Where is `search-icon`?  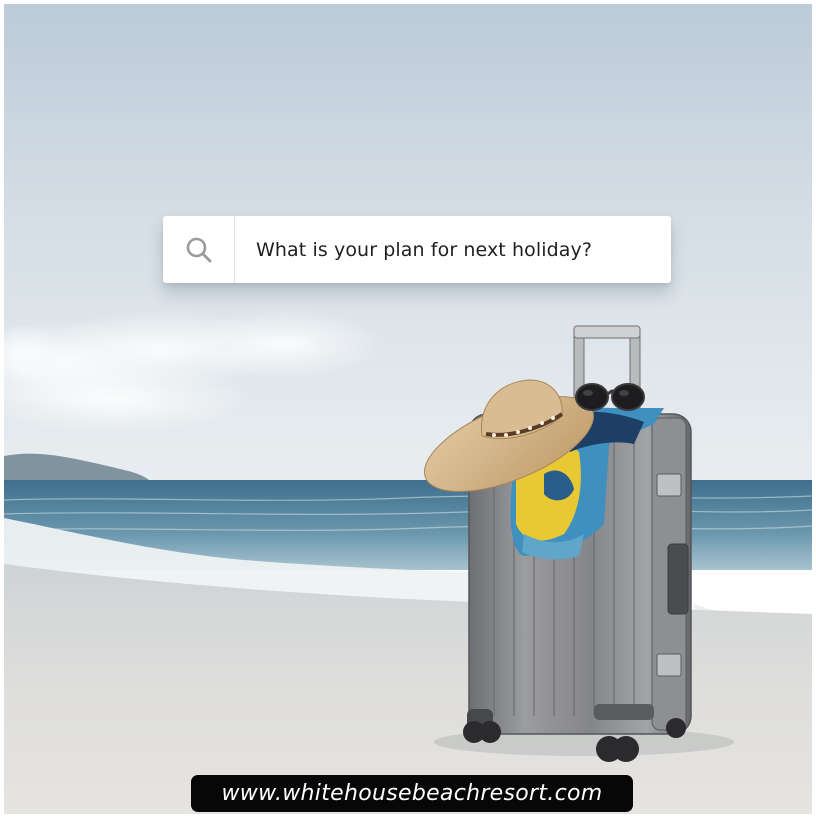
search-icon is located at coordinates (199, 249).